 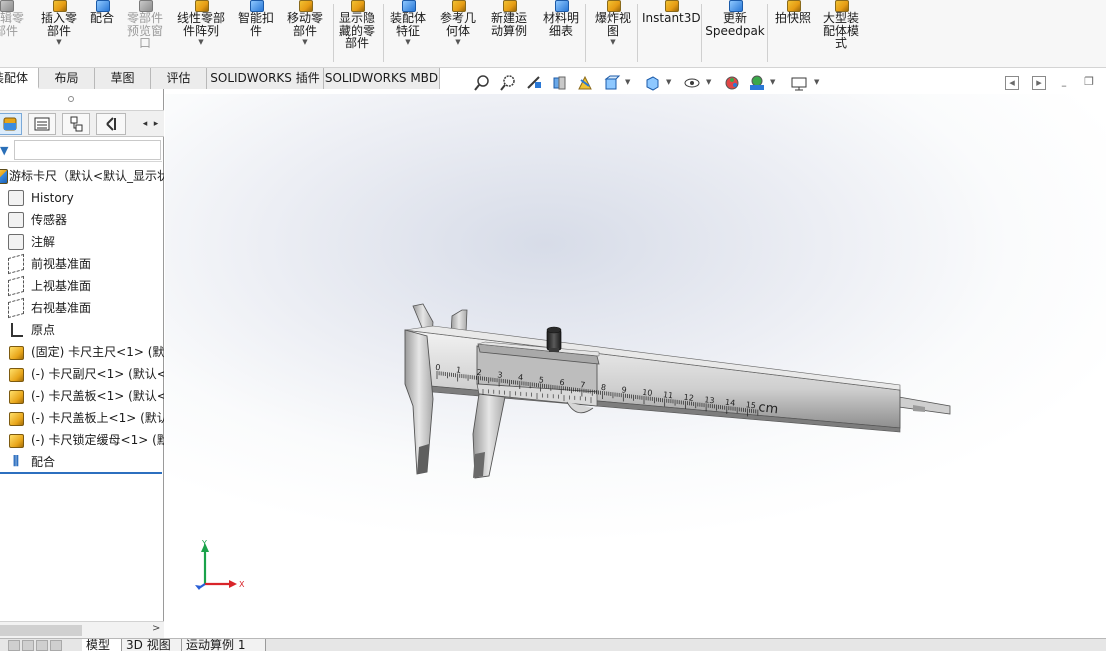 What do you see at coordinates (793, 33) in the screenshot?
I see `ribbon-button-snapshot: 拍快照` at bounding box center [793, 33].